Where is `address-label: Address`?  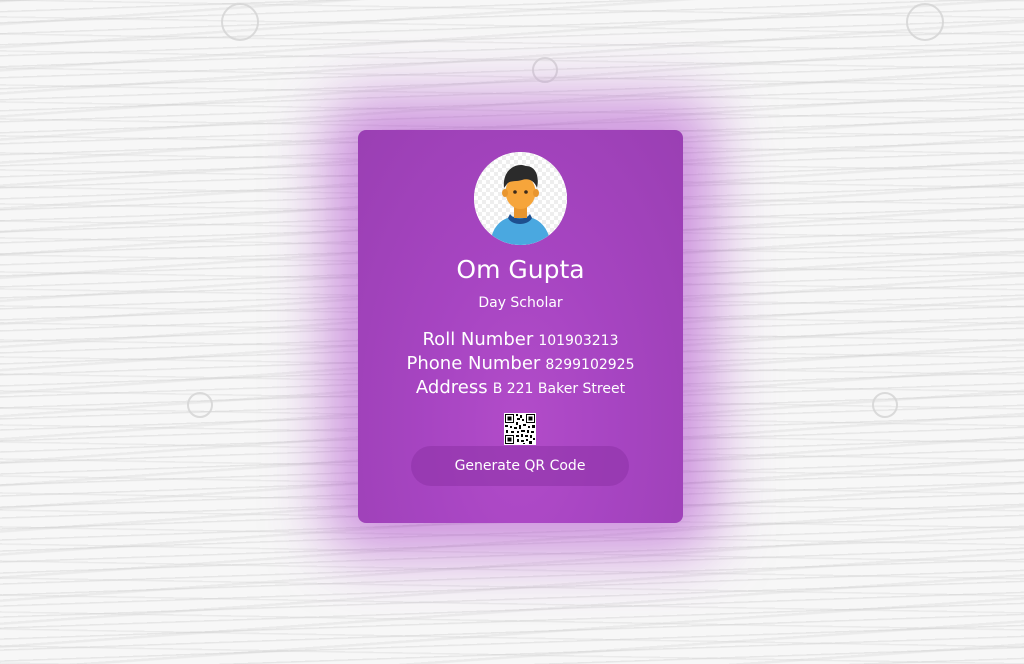
address-label: Address is located at coordinates (451, 387).